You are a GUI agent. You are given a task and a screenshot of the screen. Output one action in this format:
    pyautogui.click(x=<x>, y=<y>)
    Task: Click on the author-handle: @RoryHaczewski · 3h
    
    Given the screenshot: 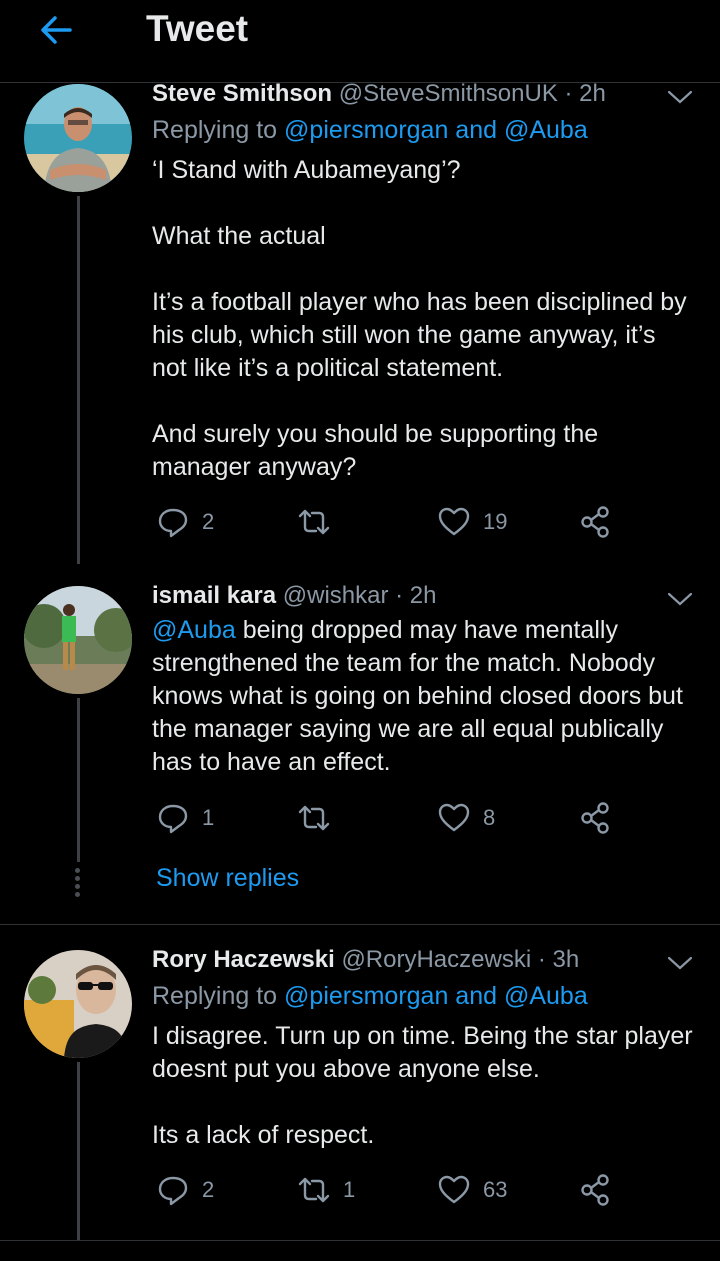 What is the action you would take?
    pyautogui.click(x=460, y=959)
    